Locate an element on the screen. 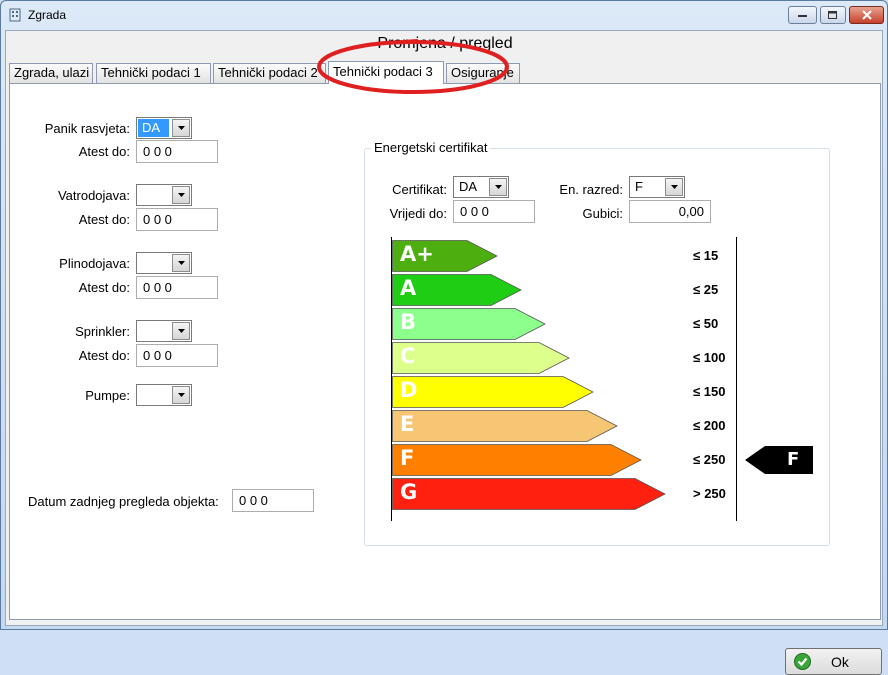  tab-osiguranje: Osiguranje is located at coordinates (483, 73).